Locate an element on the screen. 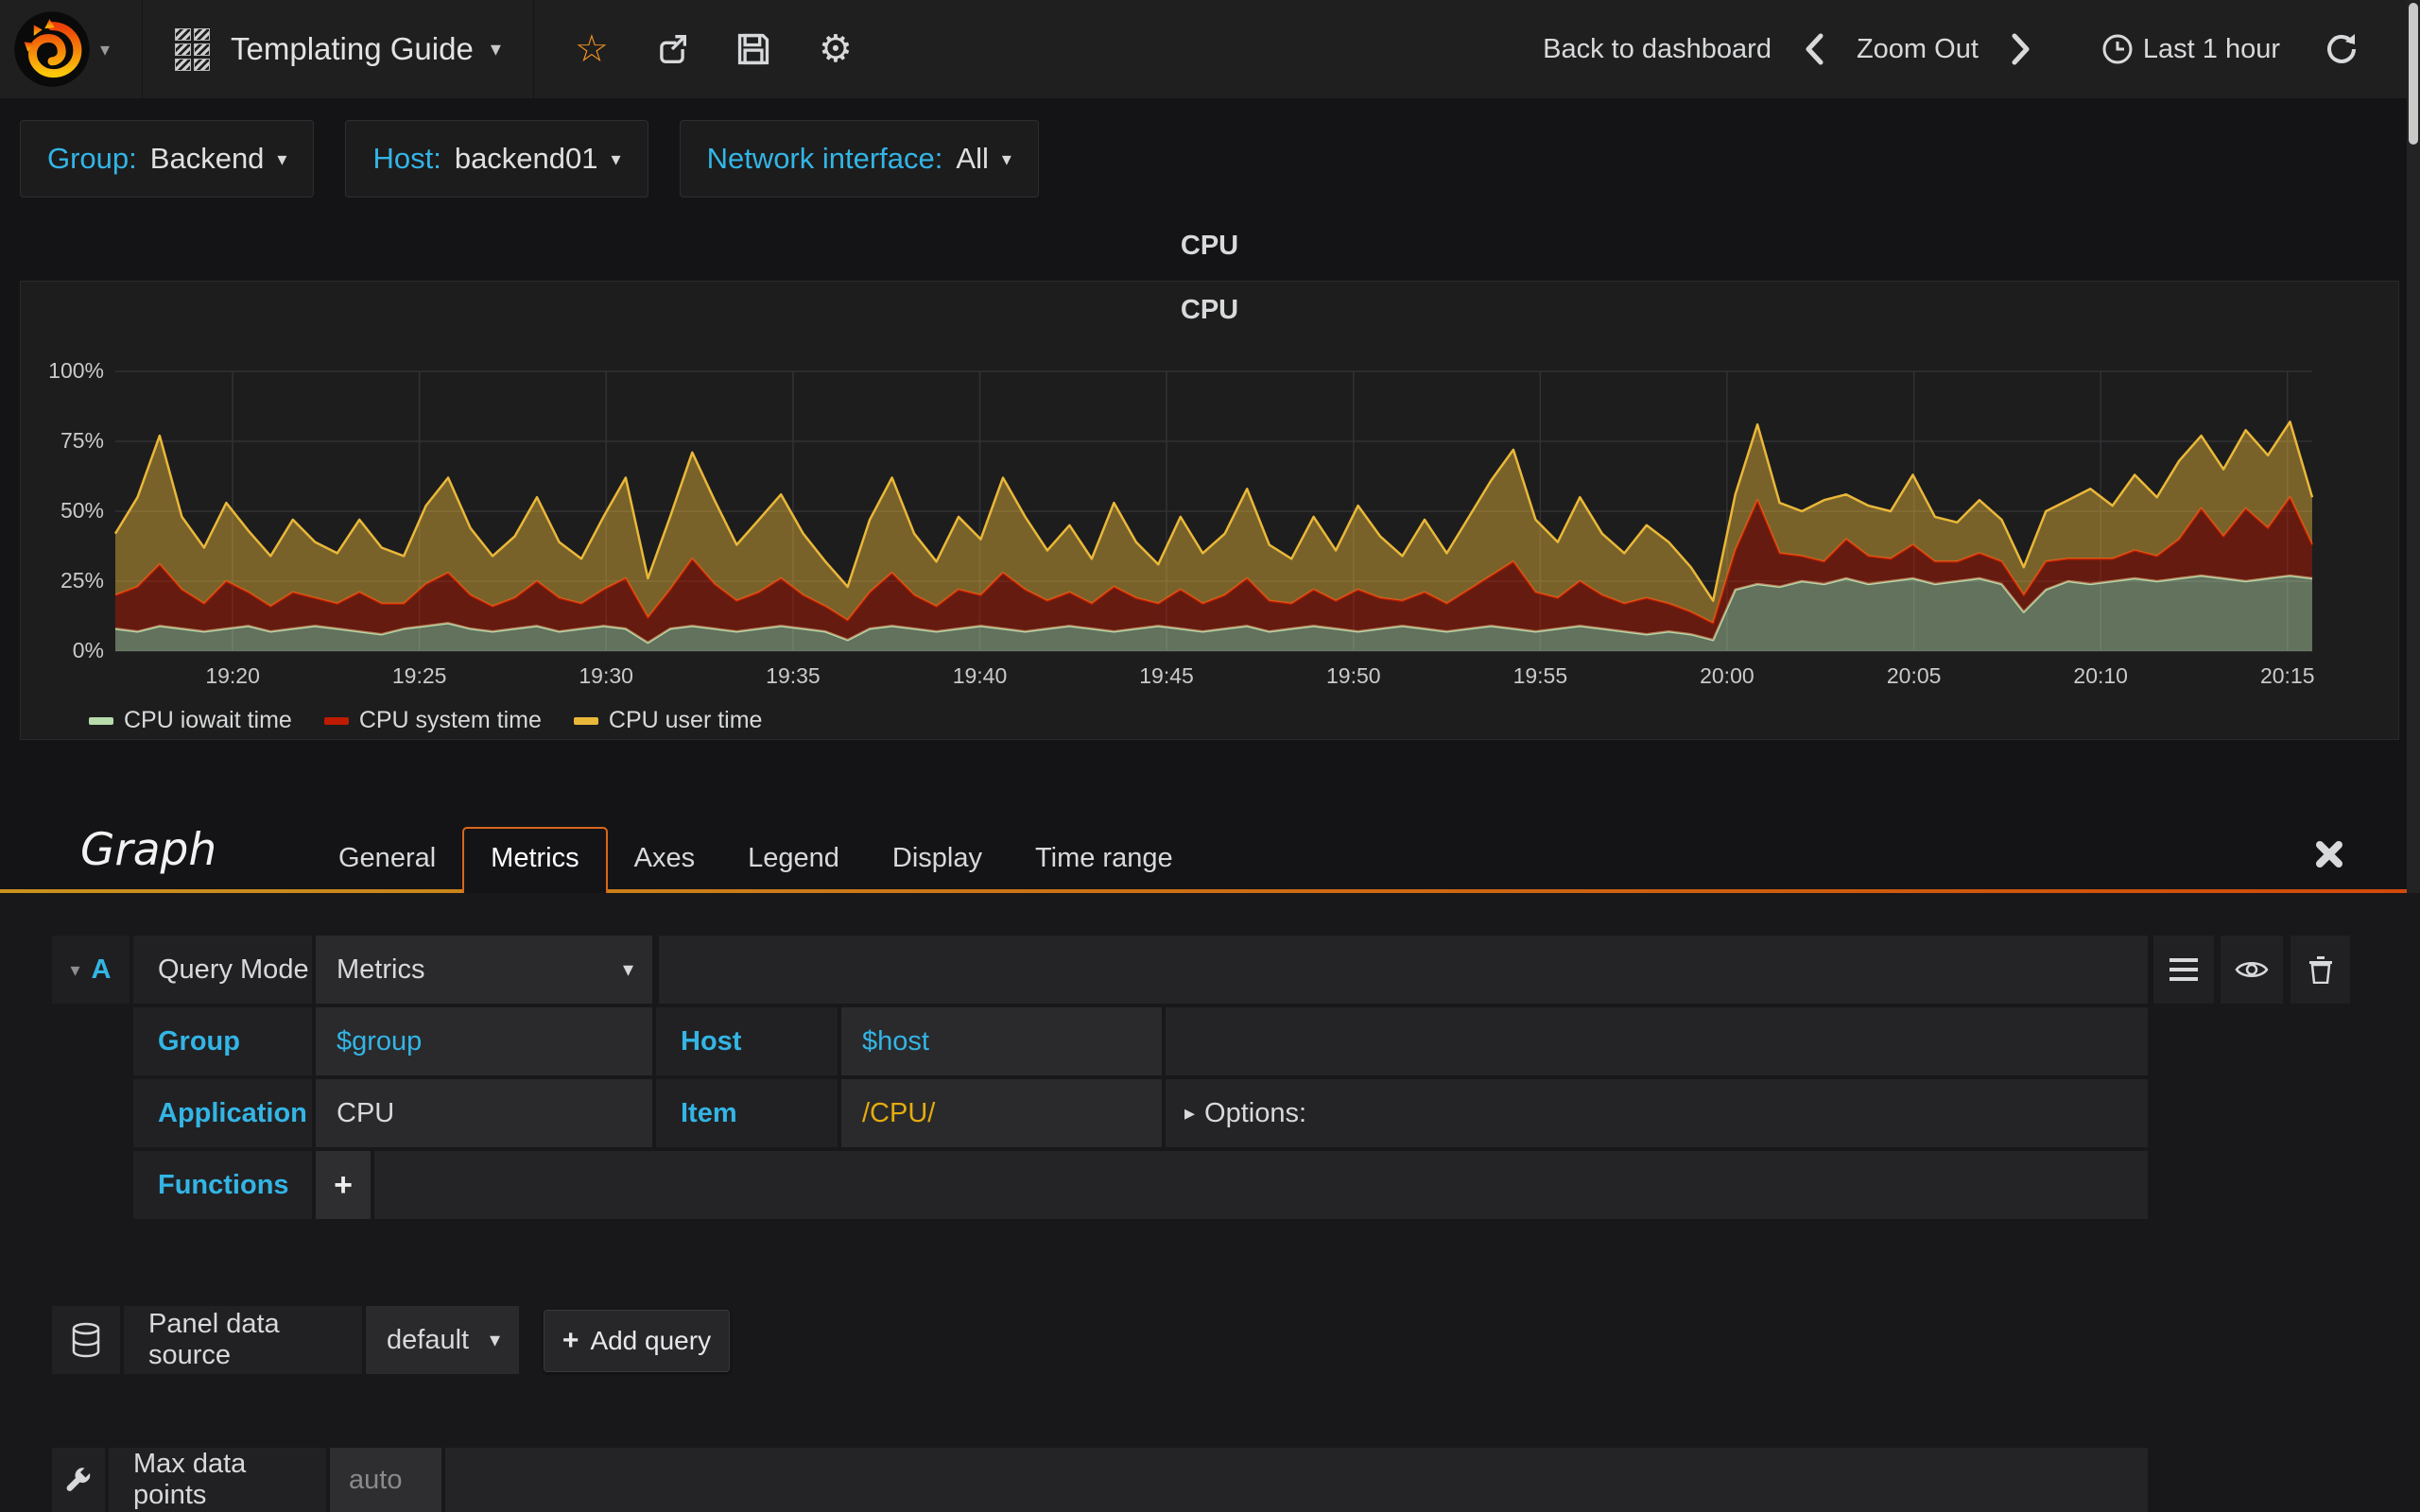 This screenshot has width=2420, height=1512. tab-time-range: Time range is located at coordinates (1104, 858).